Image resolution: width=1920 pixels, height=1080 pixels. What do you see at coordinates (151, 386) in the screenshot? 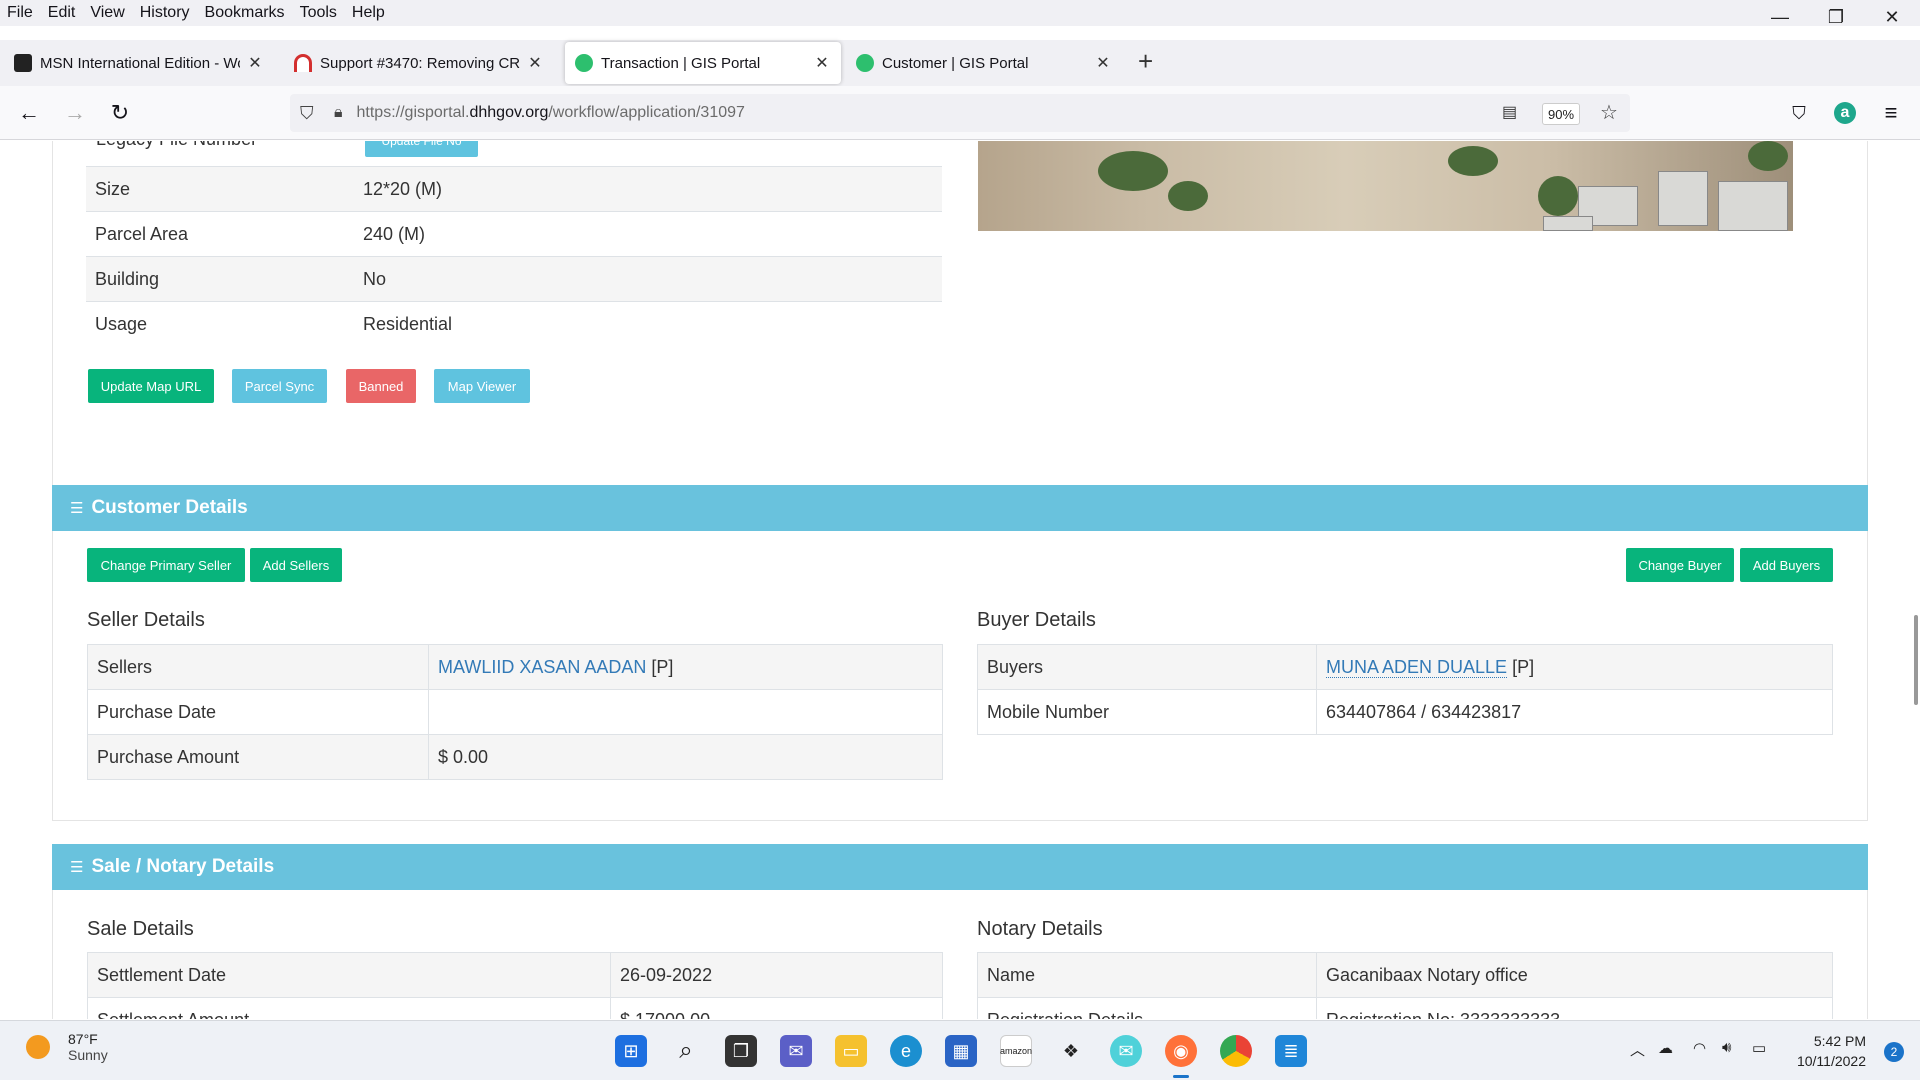
I see `update-map-url-button: Update Map URL` at bounding box center [151, 386].